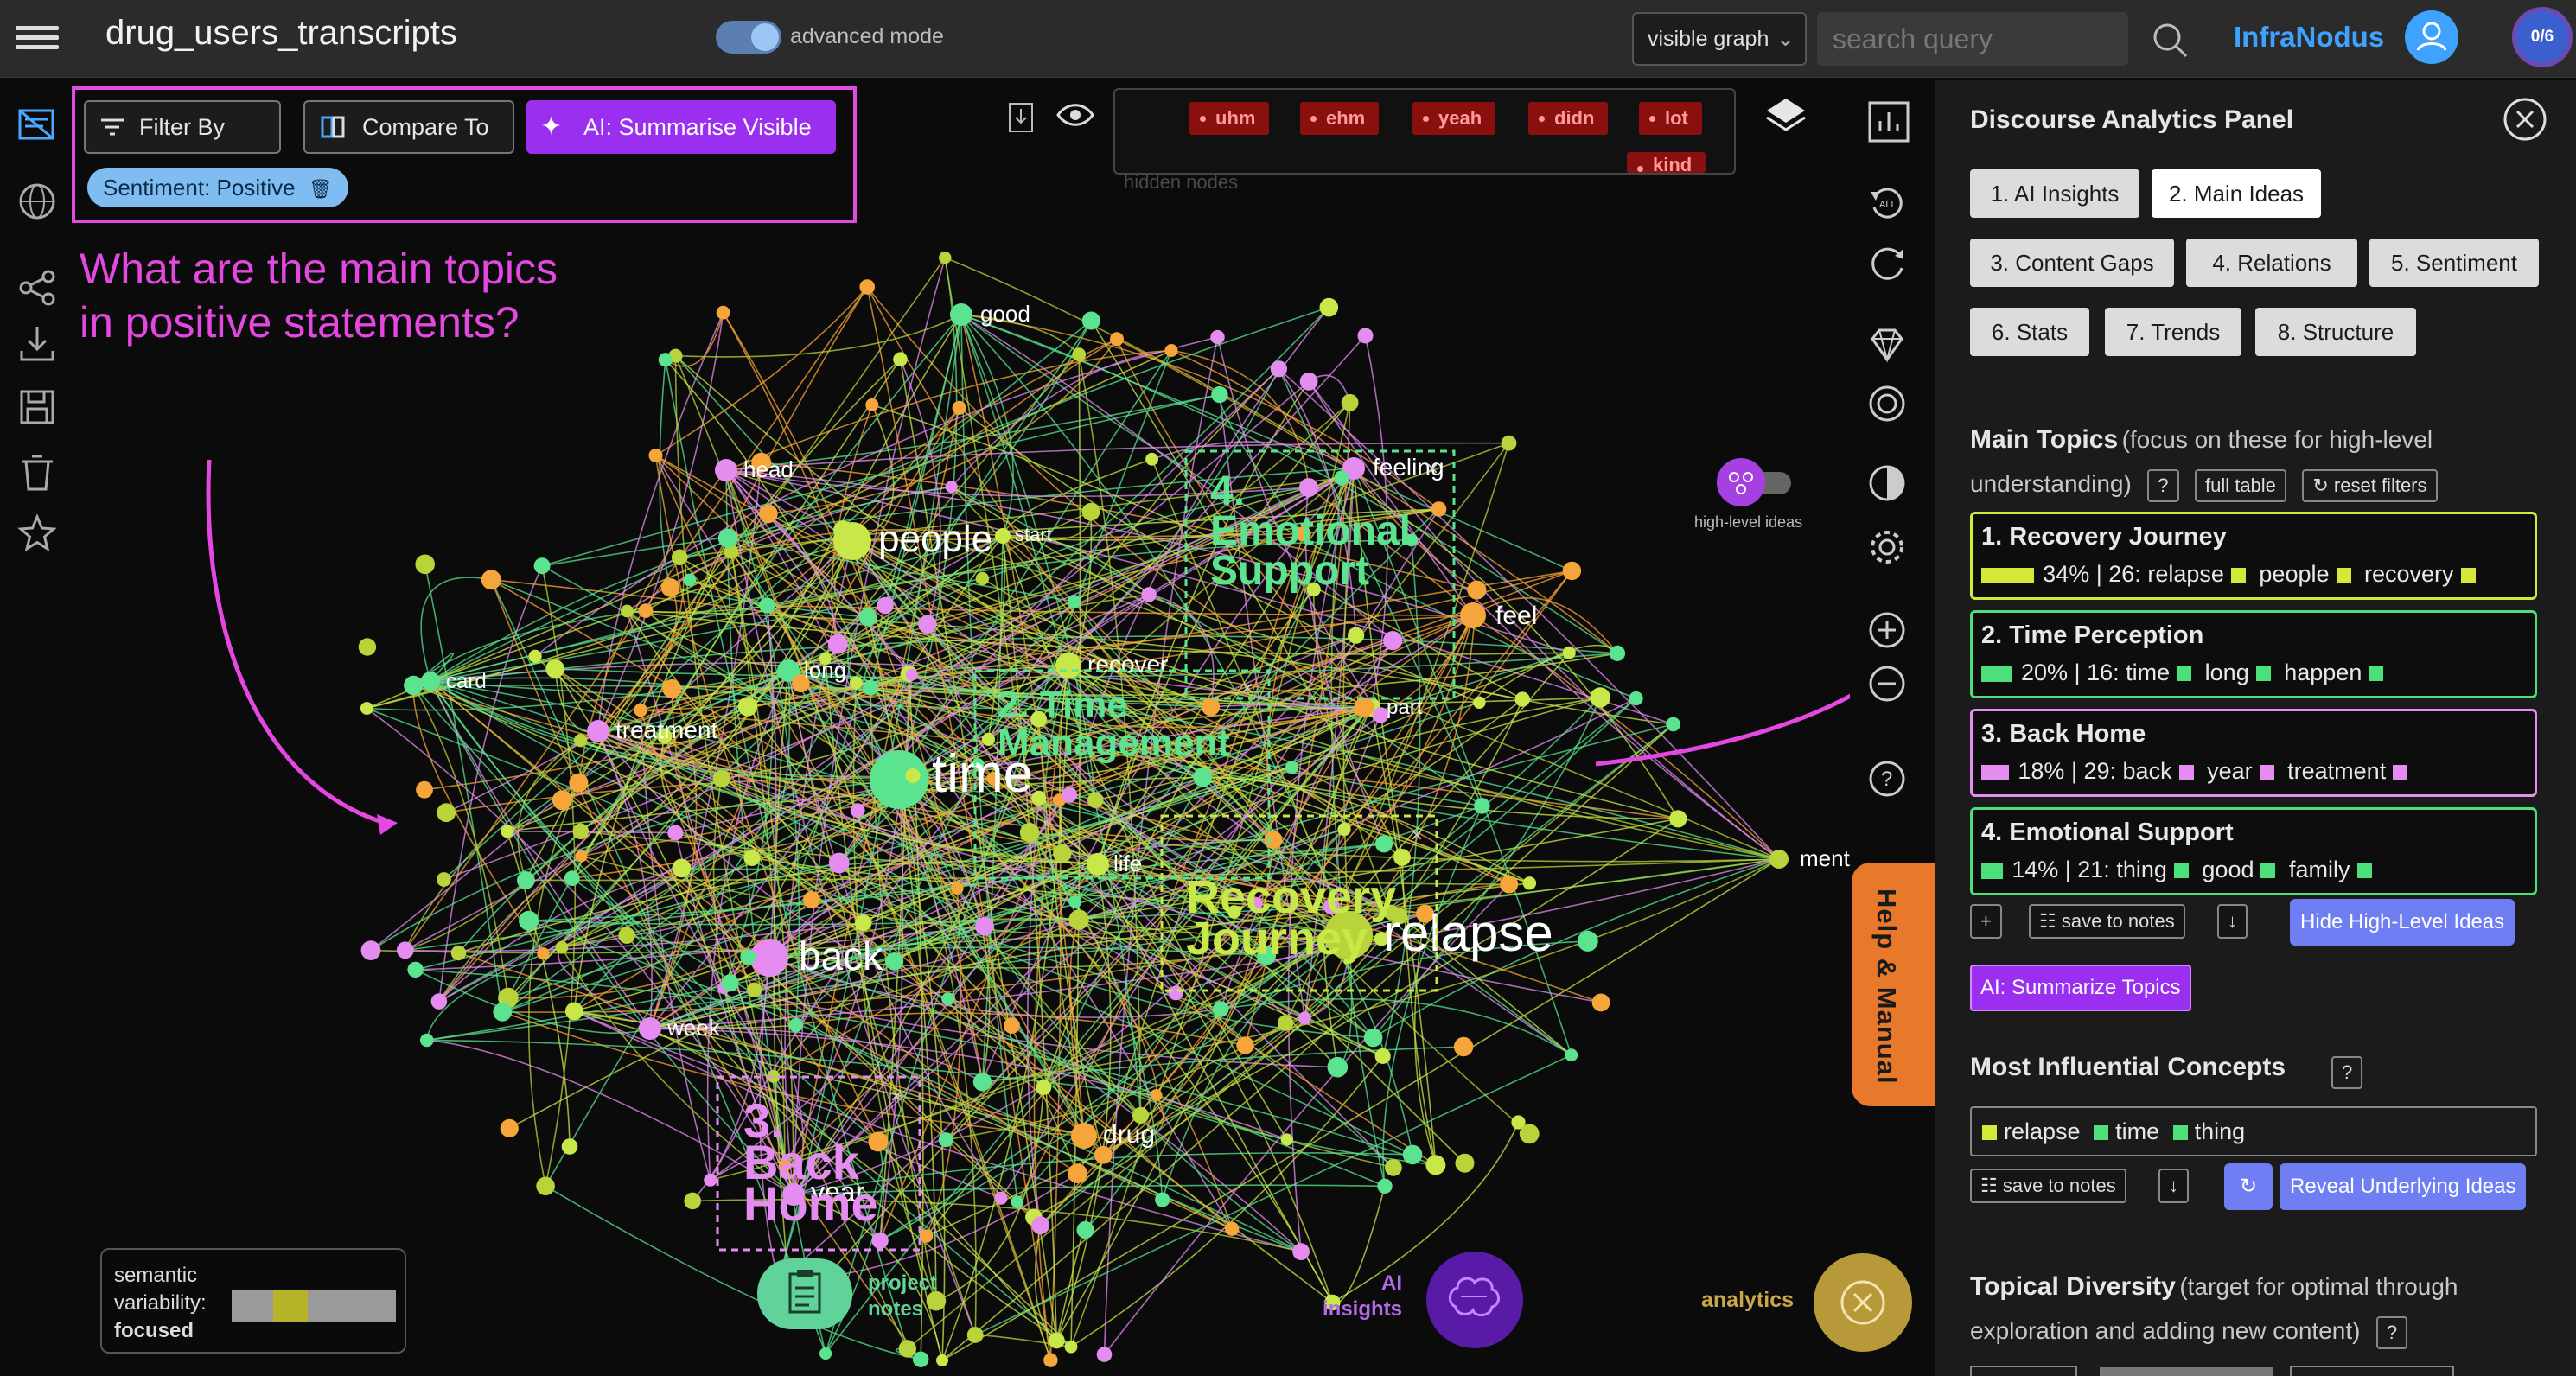 The height and width of the screenshot is (1376, 2576). Describe the element at coordinates (1468, 933) in the screenshot. I see `graph-node-label: relapse` at that location.